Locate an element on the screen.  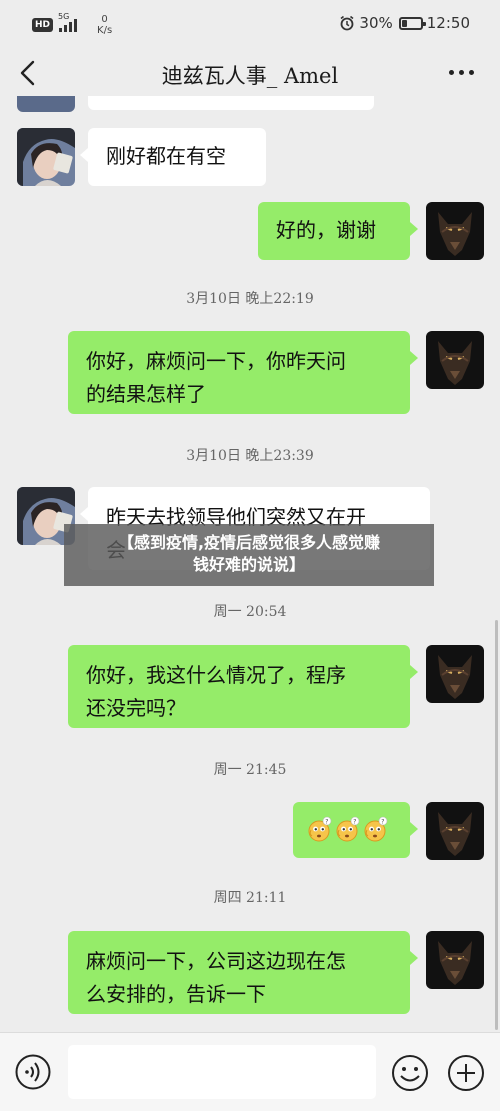
message-bubble: 你好，我这什么情况了，程序 还没完吗？ is located at coordinates (243, 686).